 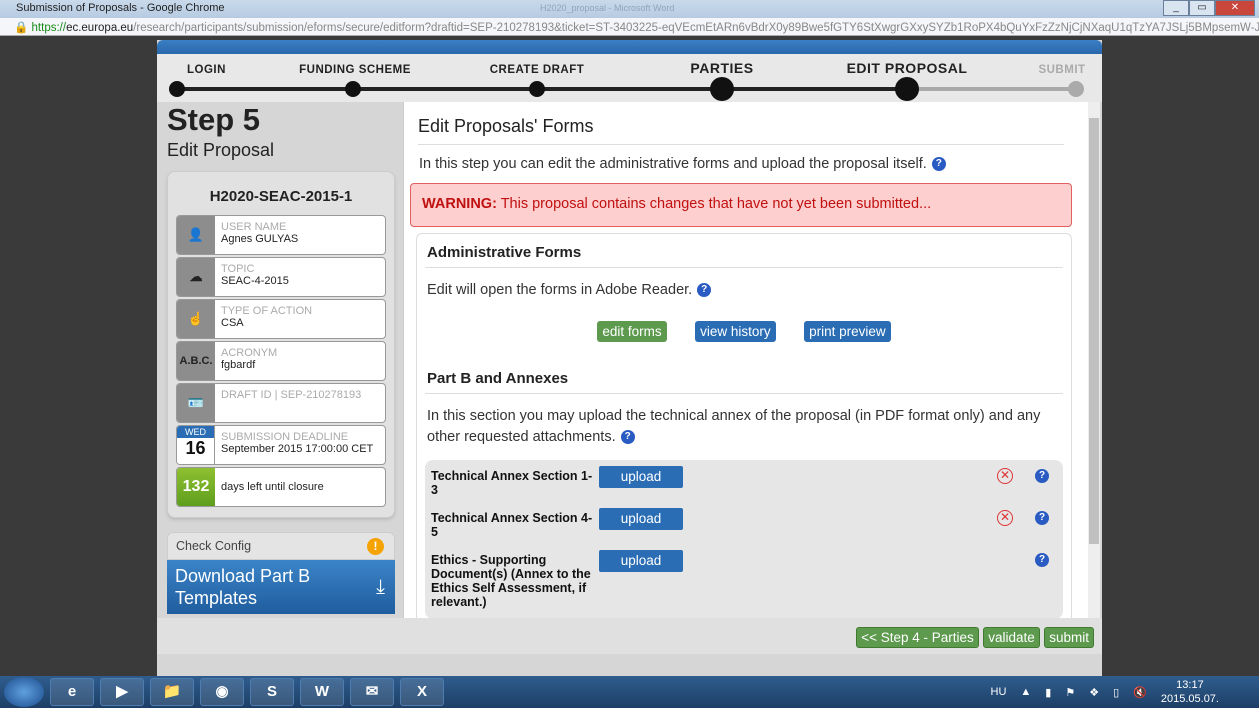 I want to click on info-draft-id: 🪪 DRAFT ID | SEP-210278193, so click(x=281, y=403).